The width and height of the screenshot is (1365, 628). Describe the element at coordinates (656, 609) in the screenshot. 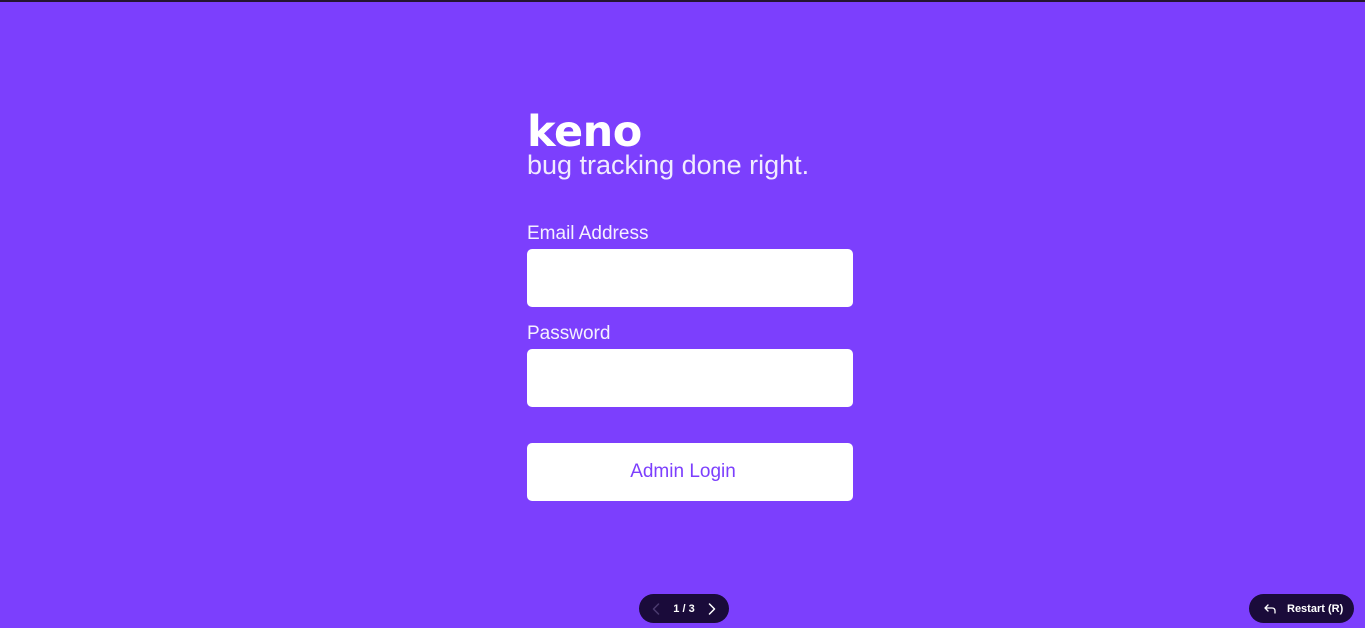

I see `chevron-left-icon` at that location.